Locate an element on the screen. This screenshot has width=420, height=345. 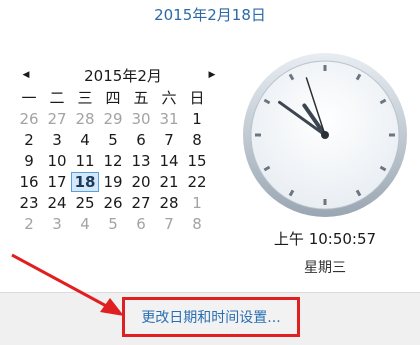
calendar-day: 17 is located at coordinates (57, 182).